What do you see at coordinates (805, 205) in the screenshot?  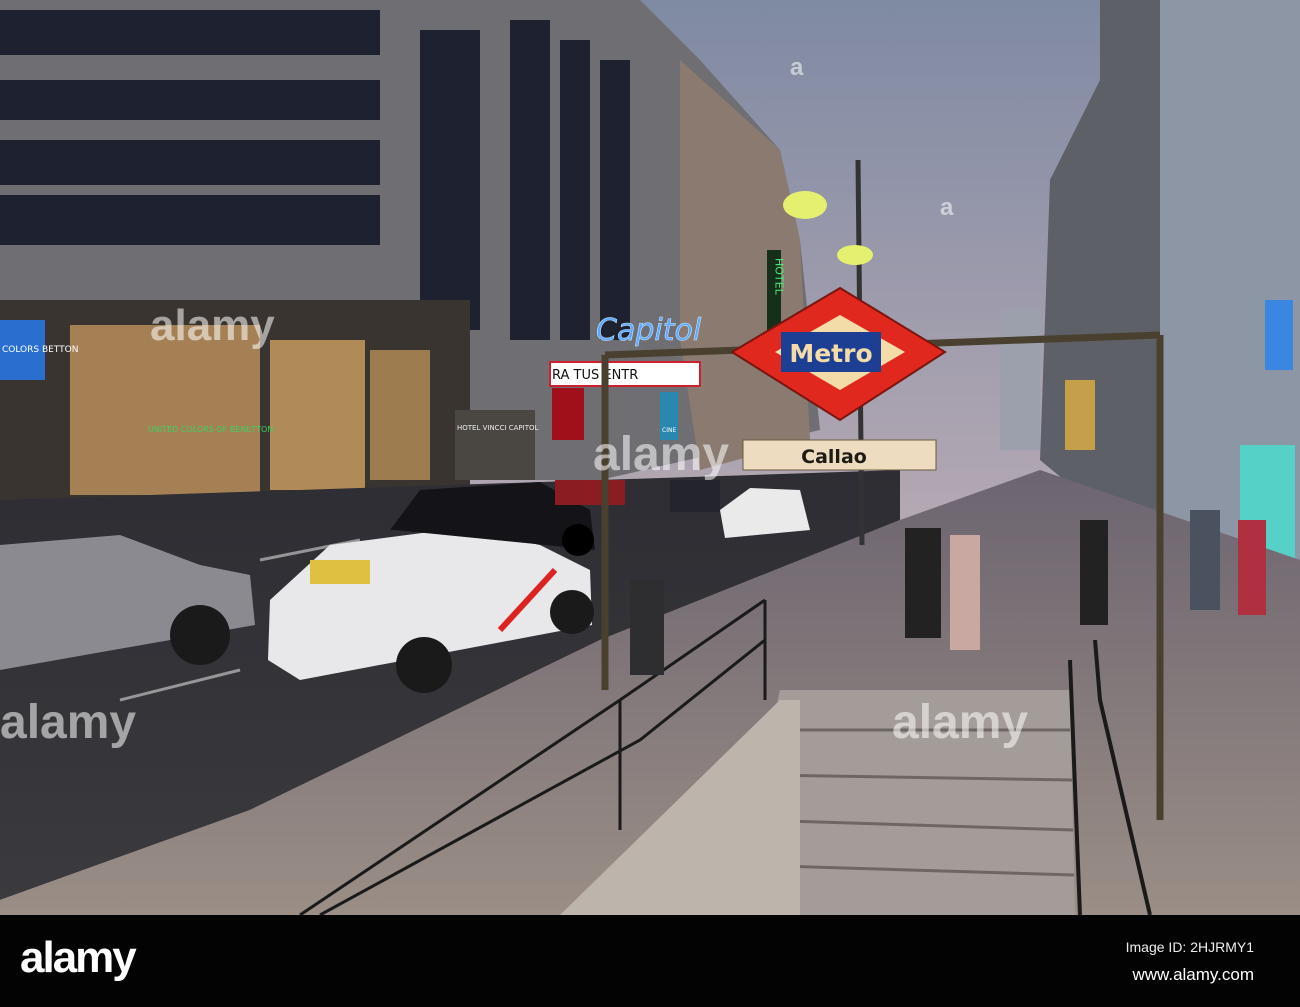 I see `lamp` at bounding box center [805, 205].